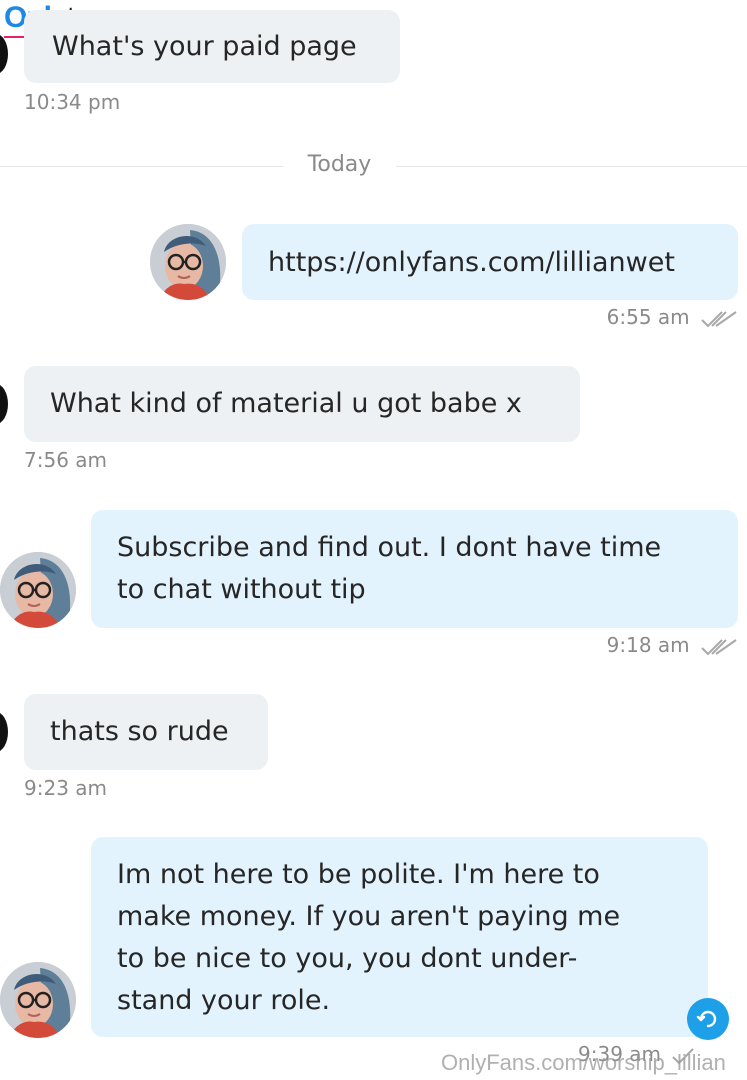  Describe the element at coordinates (369, 916) in the screenshot. I see `message-text-line: make money. If you aren't paying me` at that location.